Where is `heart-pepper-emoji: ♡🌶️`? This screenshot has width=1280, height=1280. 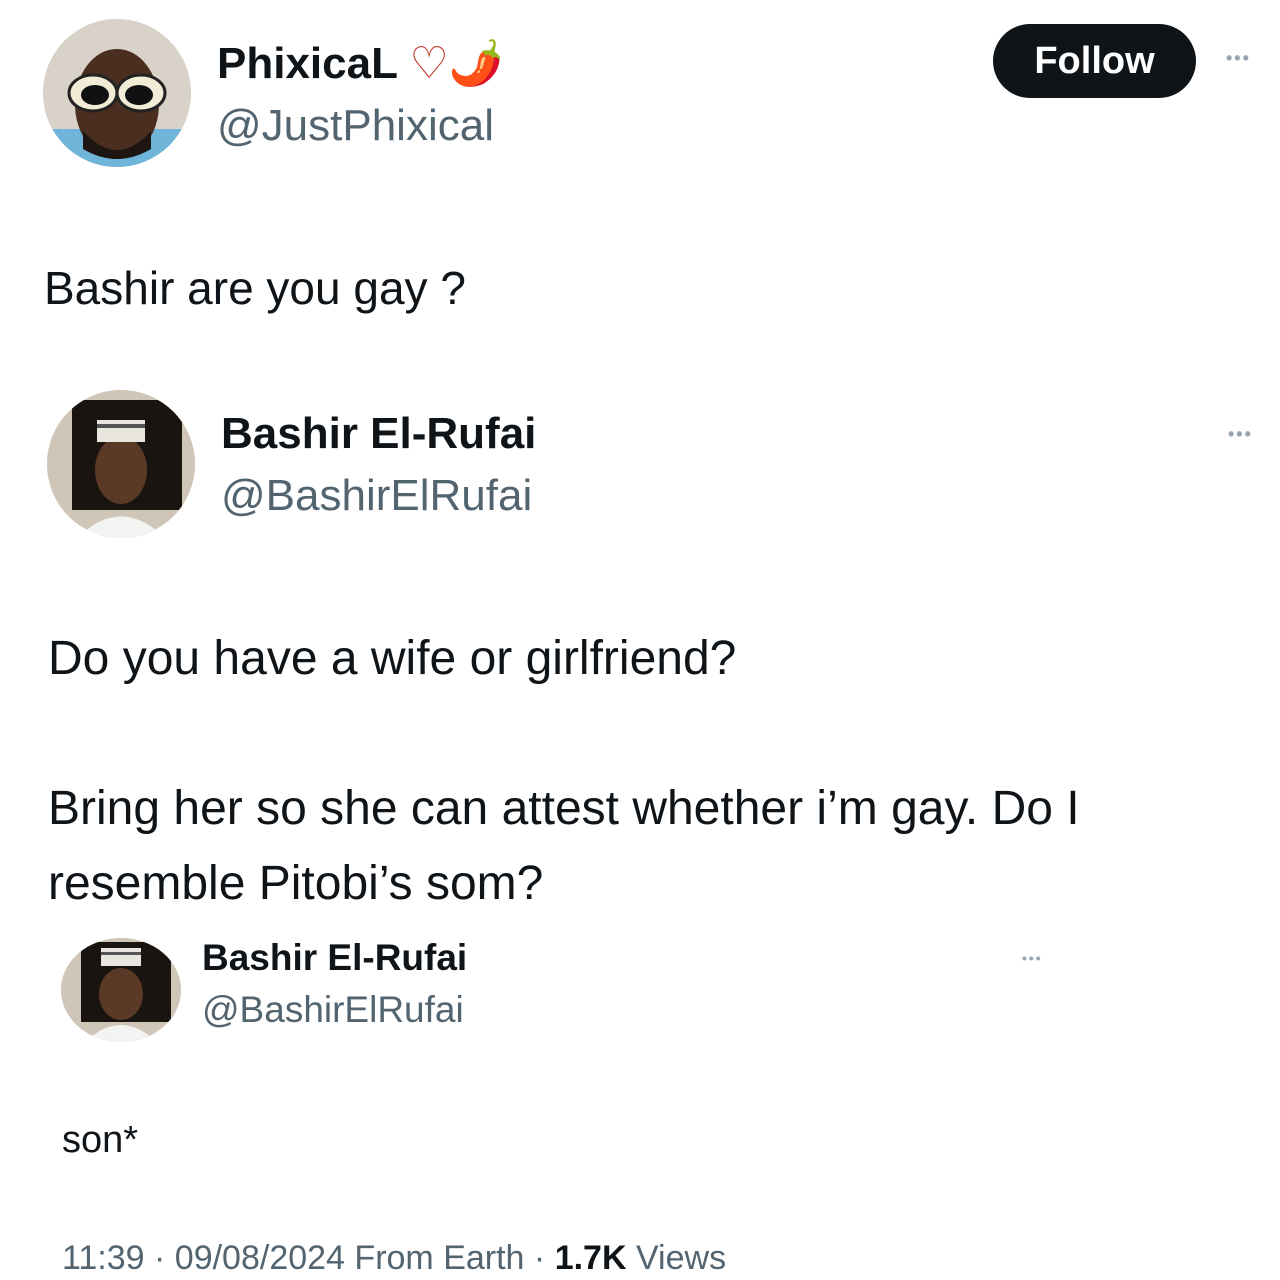 heart-pepper-emoji: ♡🌶️ is located at coordinates (456, 63).